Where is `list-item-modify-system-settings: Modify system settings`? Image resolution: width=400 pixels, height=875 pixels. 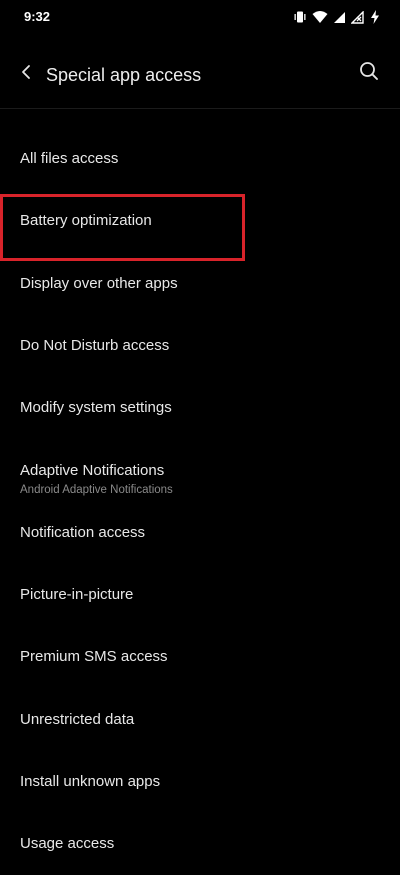
list-item-modify-system-settings: Modify system settings is located at coordinates (200, 407).